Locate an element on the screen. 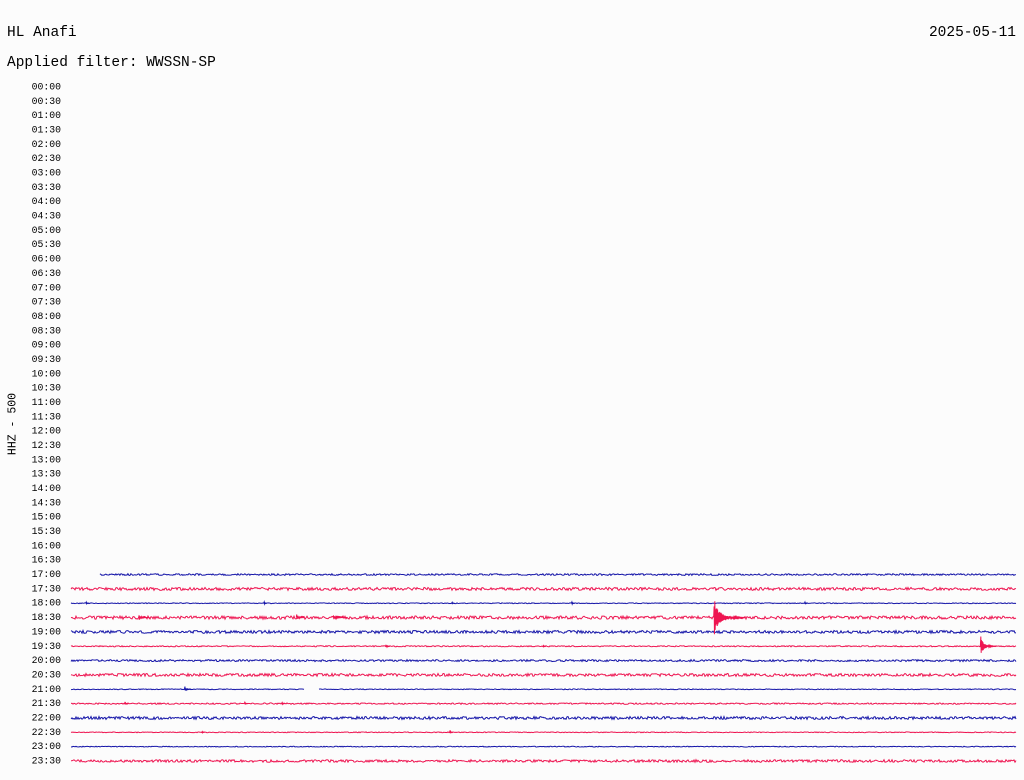 The width and height of the screenshot is (1024, 780). y-tick-label: 07:00 is located at coordinates (47, 287).